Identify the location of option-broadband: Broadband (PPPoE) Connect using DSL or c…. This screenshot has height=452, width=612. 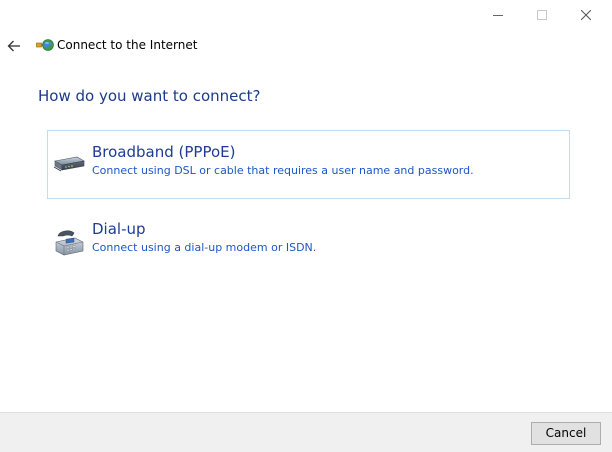
(308, 164).